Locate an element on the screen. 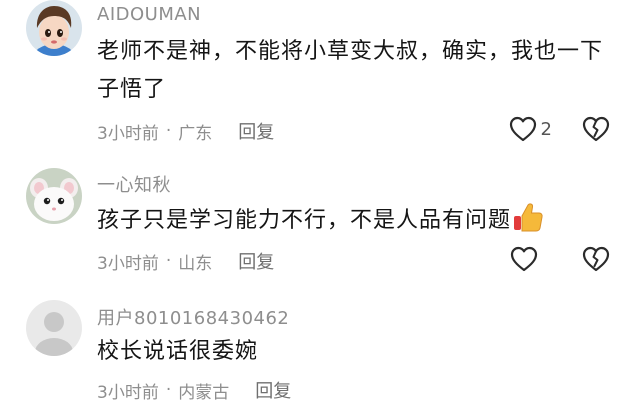  comment-username: 一心知秋 is located at coordinates (134, 184).